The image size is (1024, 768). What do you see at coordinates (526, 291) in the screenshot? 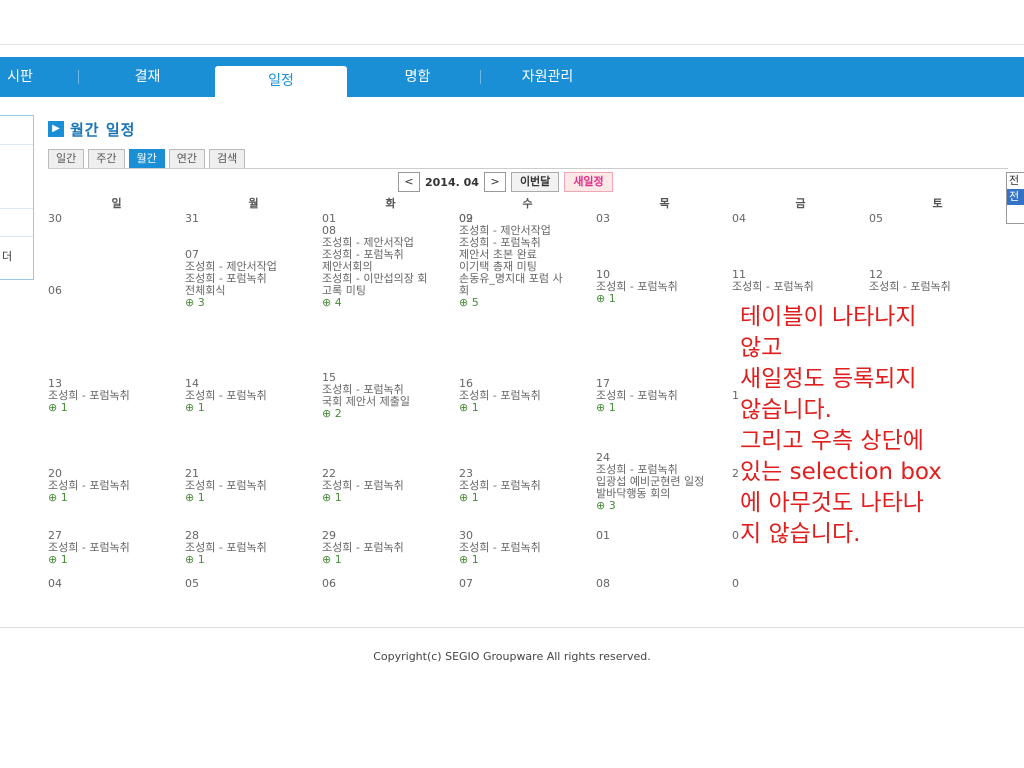
I see `calendar-event: 회` at bounding box center [526, 291].